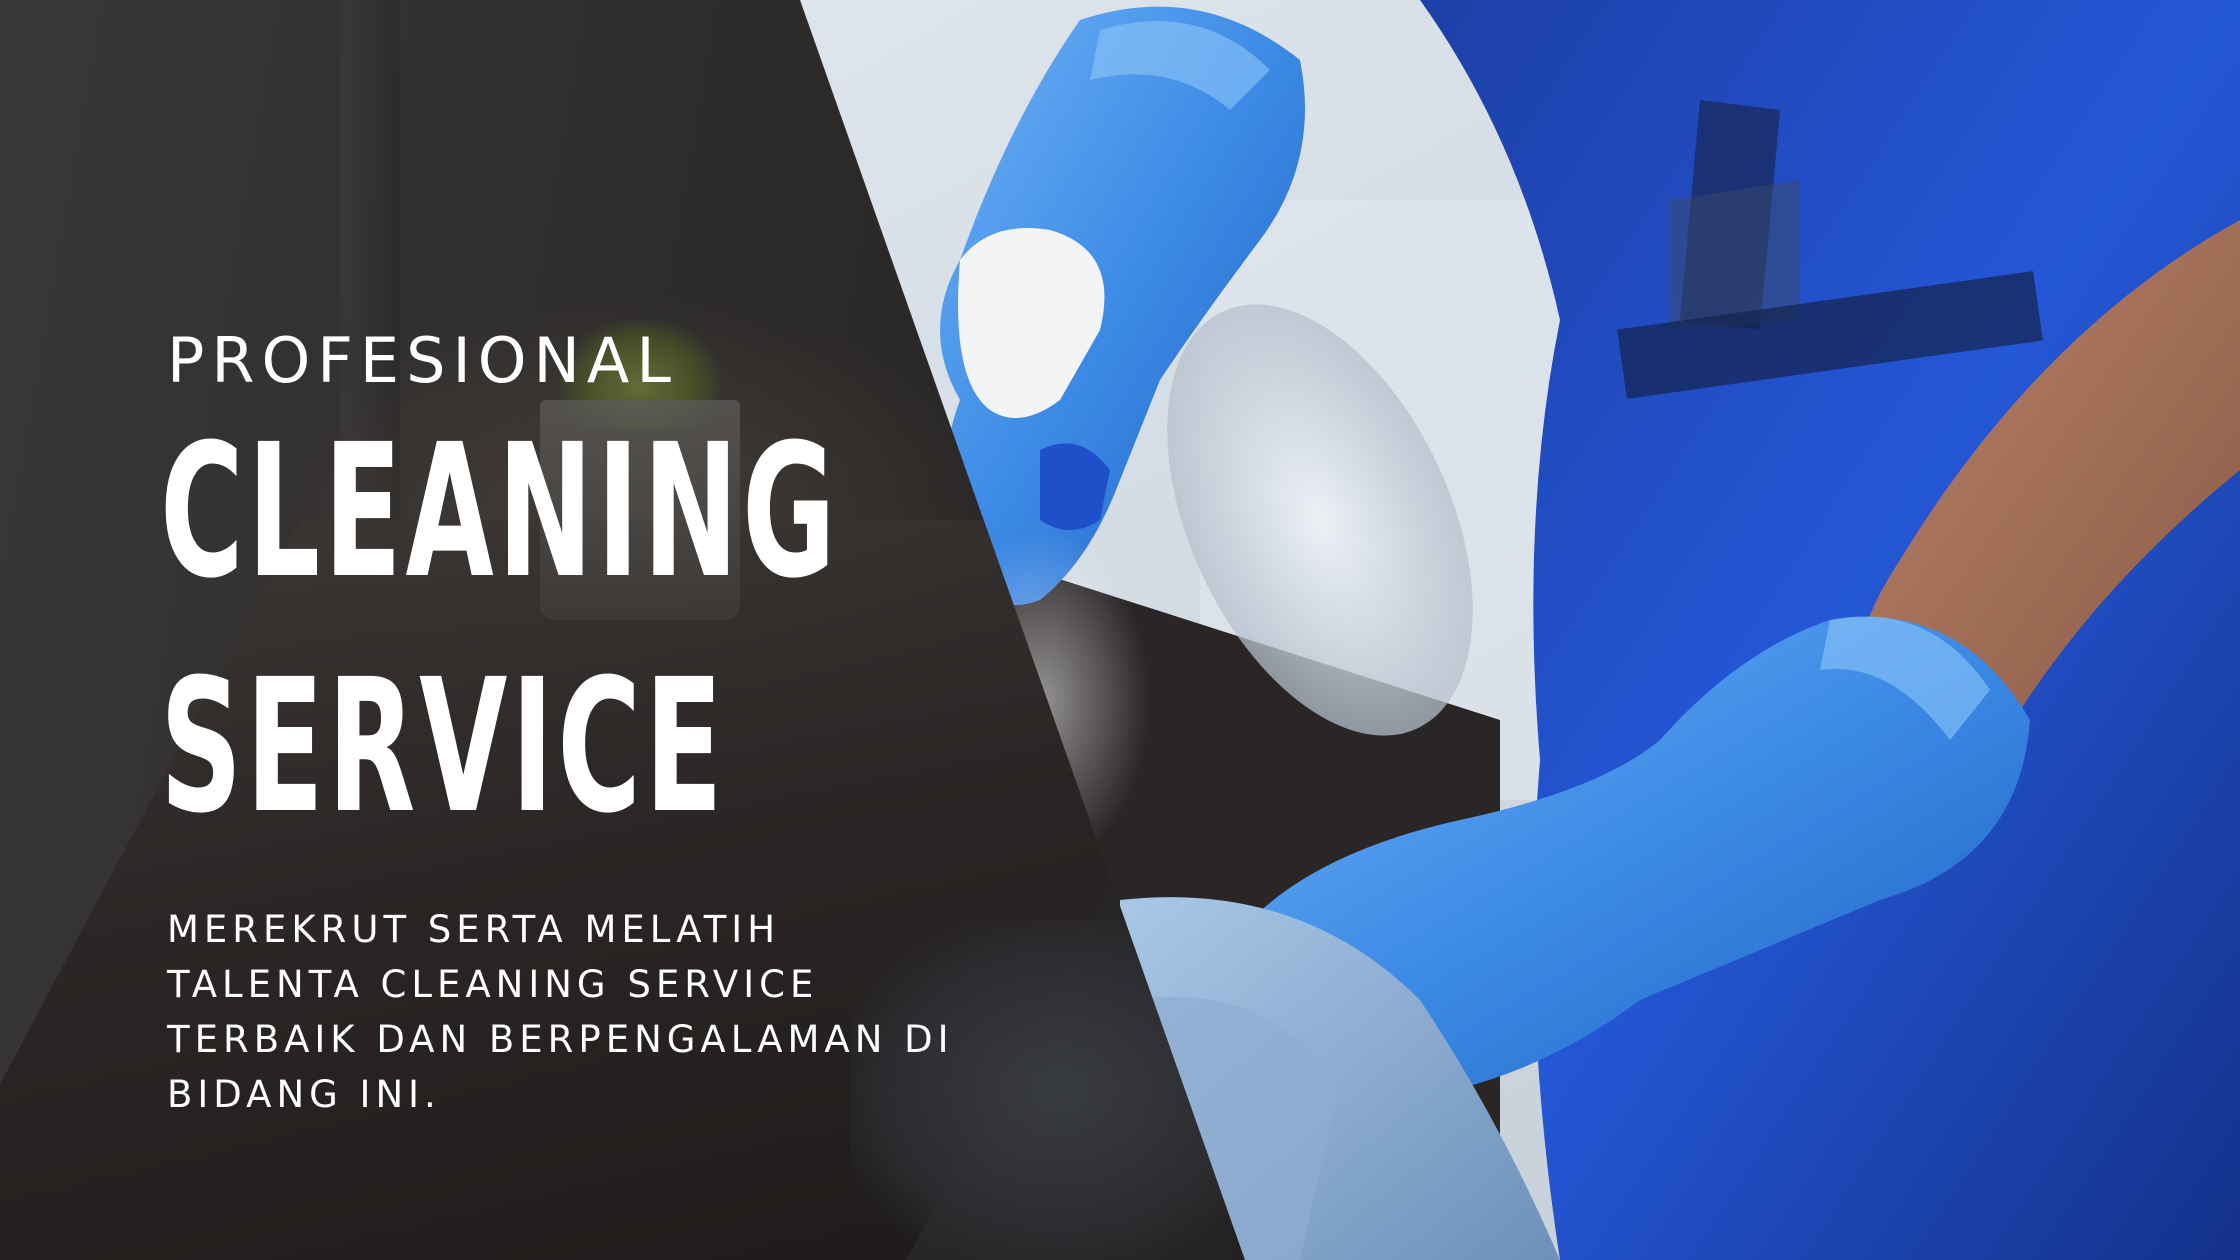  I want to click on headline-line2: SERVICE, so click(443, 747).